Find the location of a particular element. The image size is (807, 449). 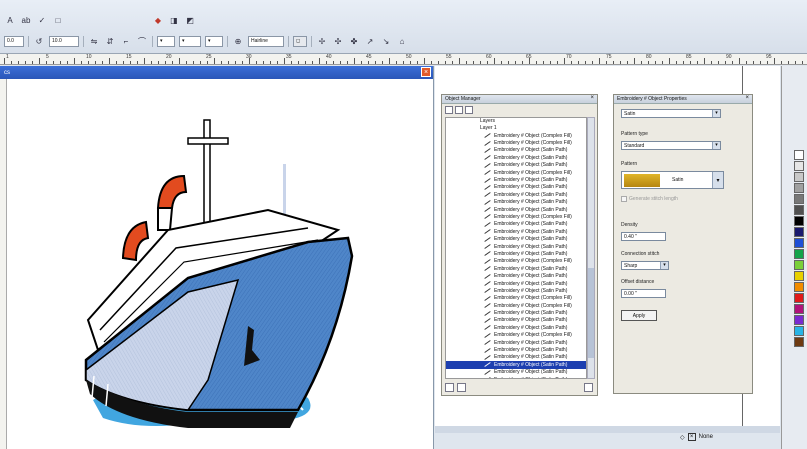

check-tool-icon: ✓ is located at coordinates (42, 20).